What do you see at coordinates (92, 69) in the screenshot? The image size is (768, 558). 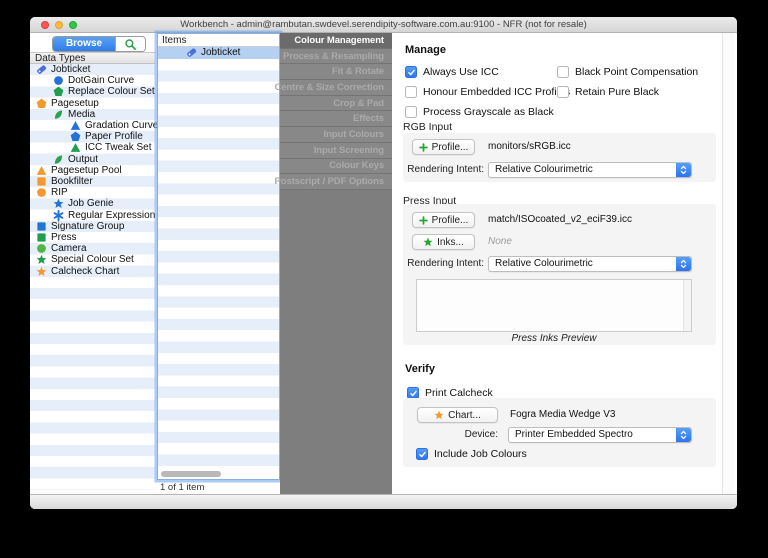 I see `sidebar-item-jobticket: Jobticket` at bounding box center [92, 69].